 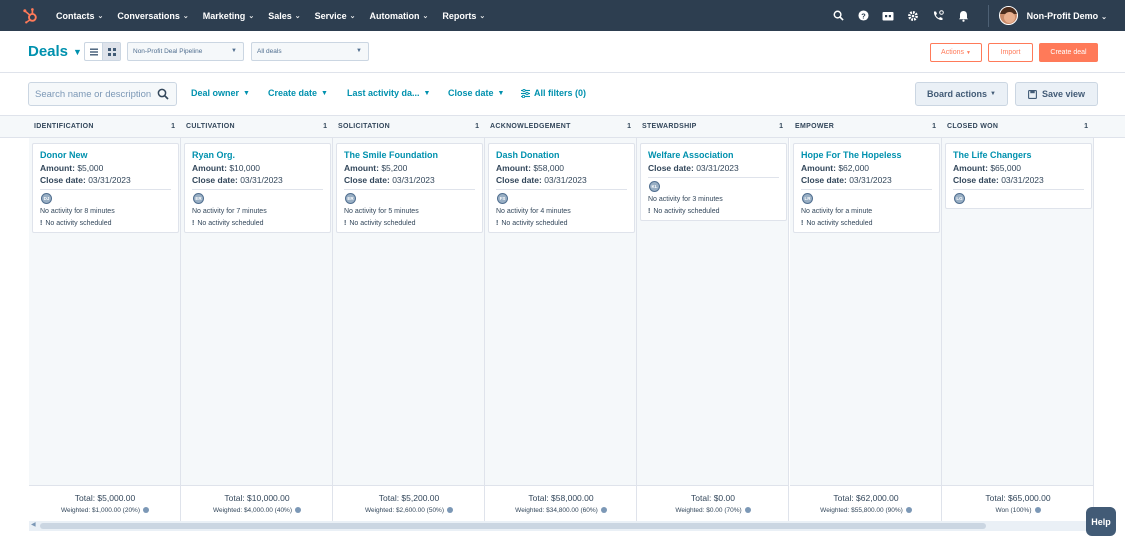 What do you see at coordinates (463, 16) in the screenshot?
I see `nav-item-reports: Reports ⌄` at bounding box center [463, 16].